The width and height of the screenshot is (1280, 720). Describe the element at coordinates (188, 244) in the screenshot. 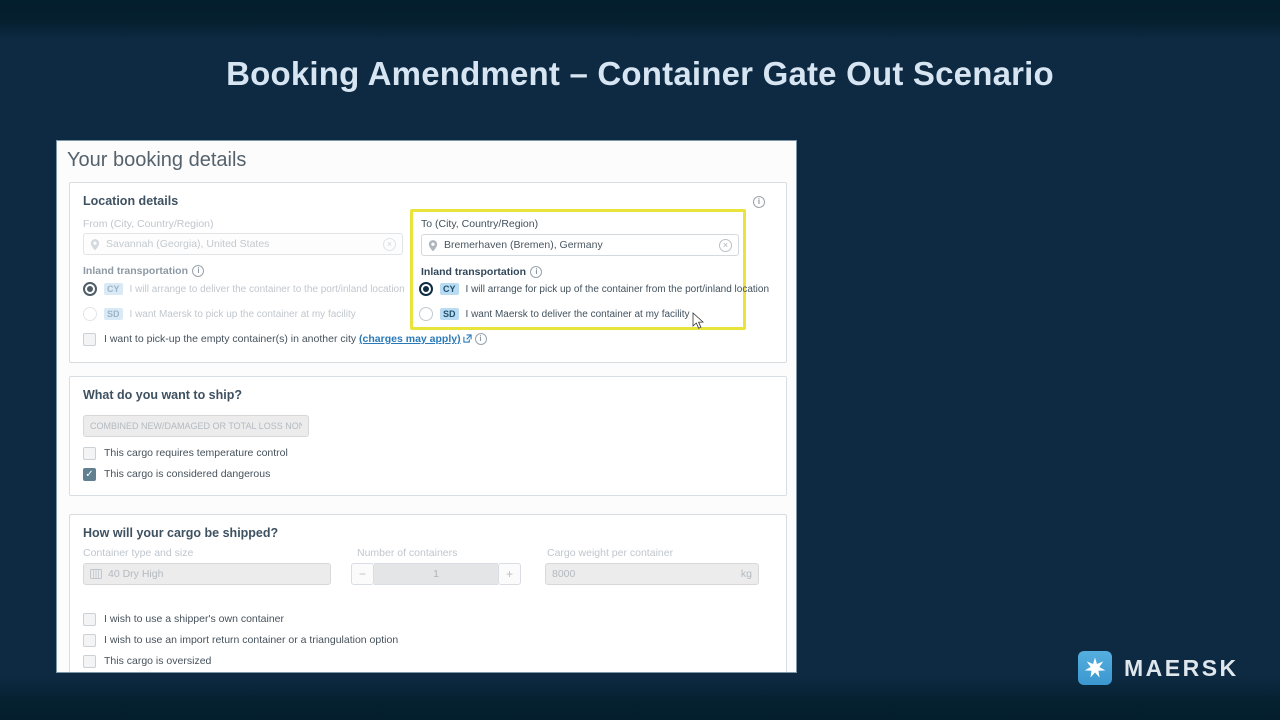

I see `from-value: Savannah (Georgia), United States` at that location.